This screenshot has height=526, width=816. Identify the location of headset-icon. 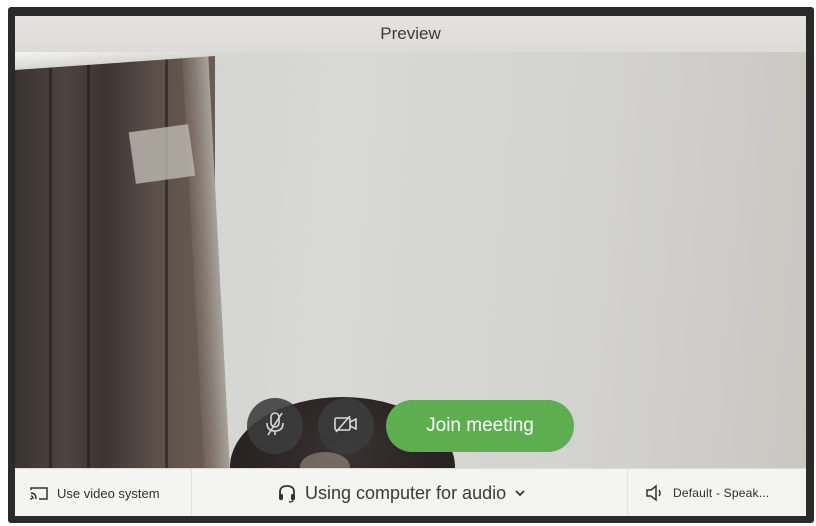
(287, 493).